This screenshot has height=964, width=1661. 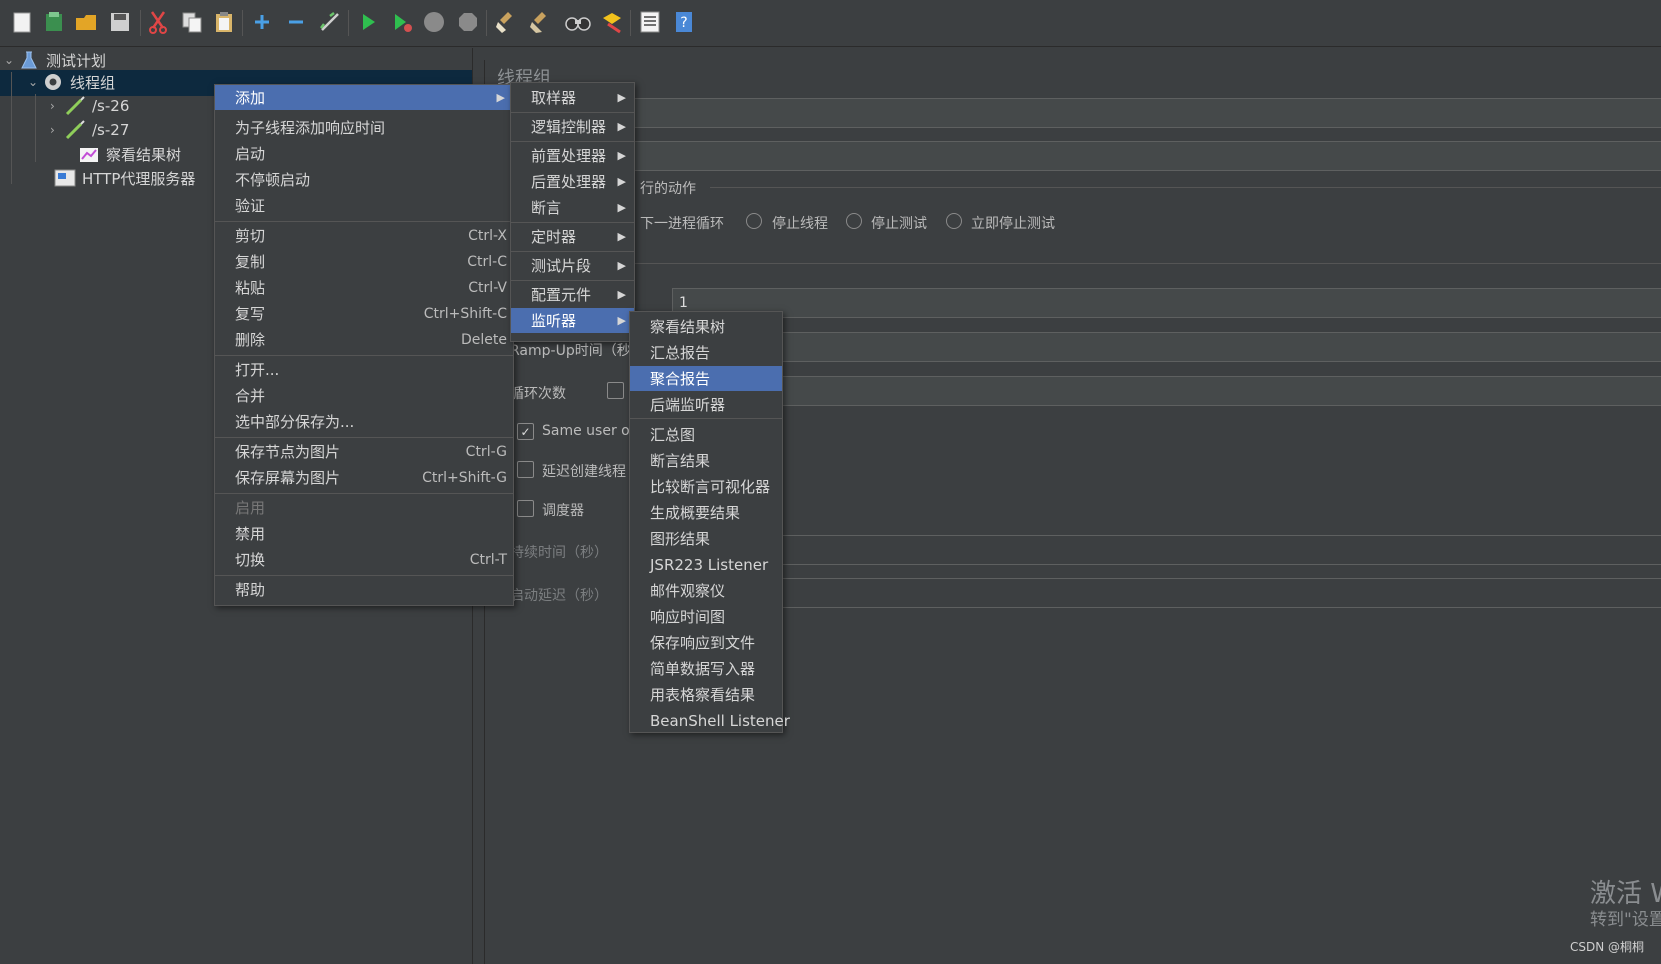 What do you see at coordinates (1220, 593) in the screenshot?
I see `startup-delay-field` at bounding box center [1220, 593].